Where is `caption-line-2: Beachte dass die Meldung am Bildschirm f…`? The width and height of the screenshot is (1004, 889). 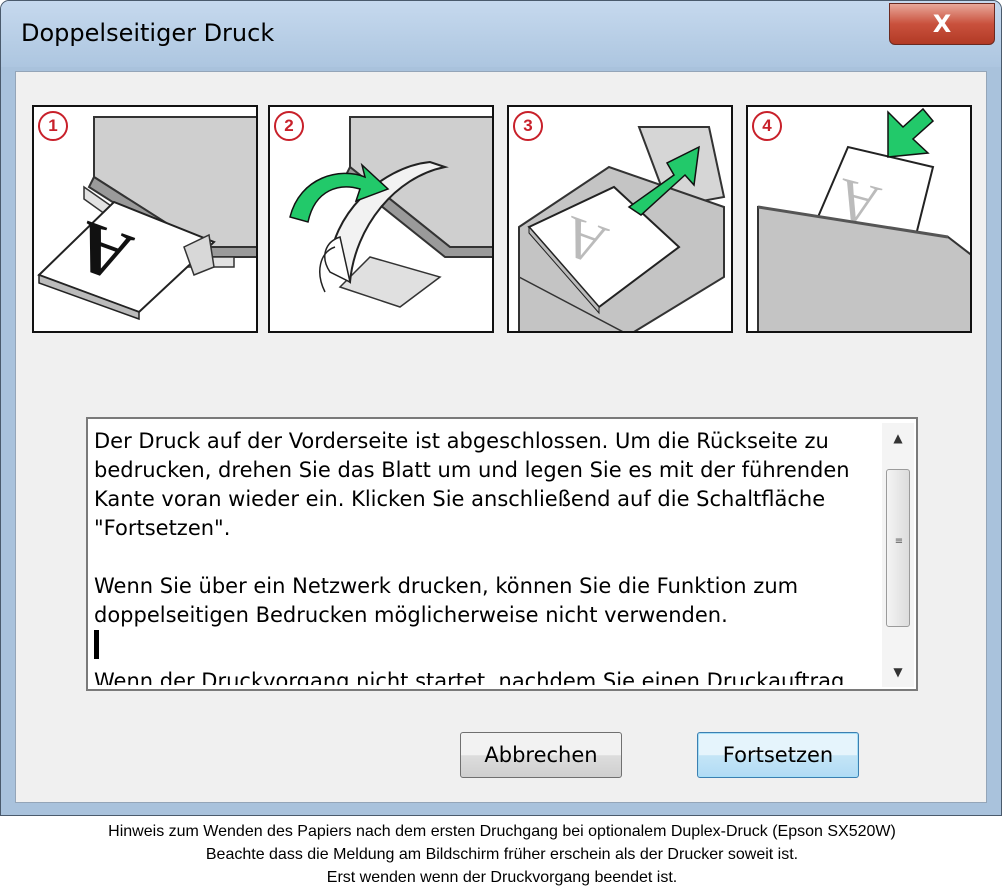 caption-line-2: Beachte dass die Meldung am Bildschirm f… is located at coordinates (502, 854).